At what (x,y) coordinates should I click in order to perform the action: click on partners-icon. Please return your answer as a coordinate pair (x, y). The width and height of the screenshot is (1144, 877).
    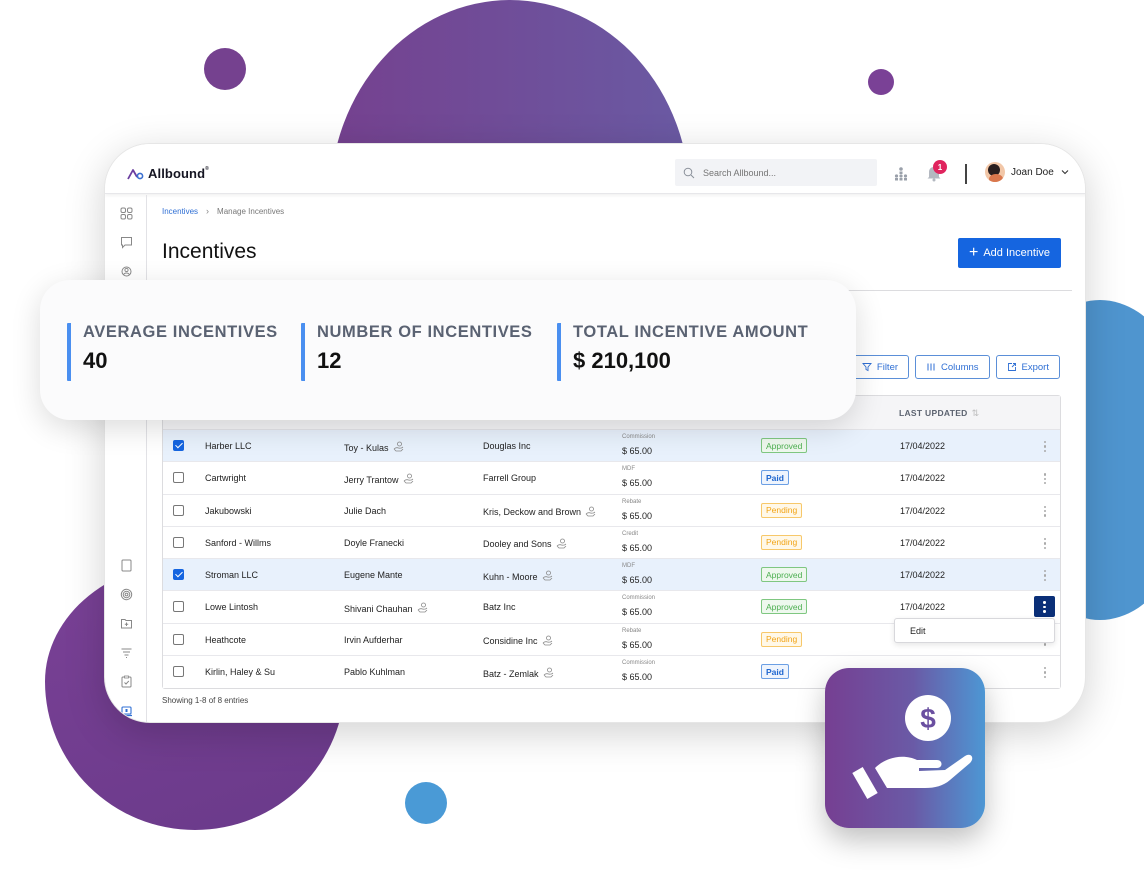
    Looking at the image, I should click on (126, 271).